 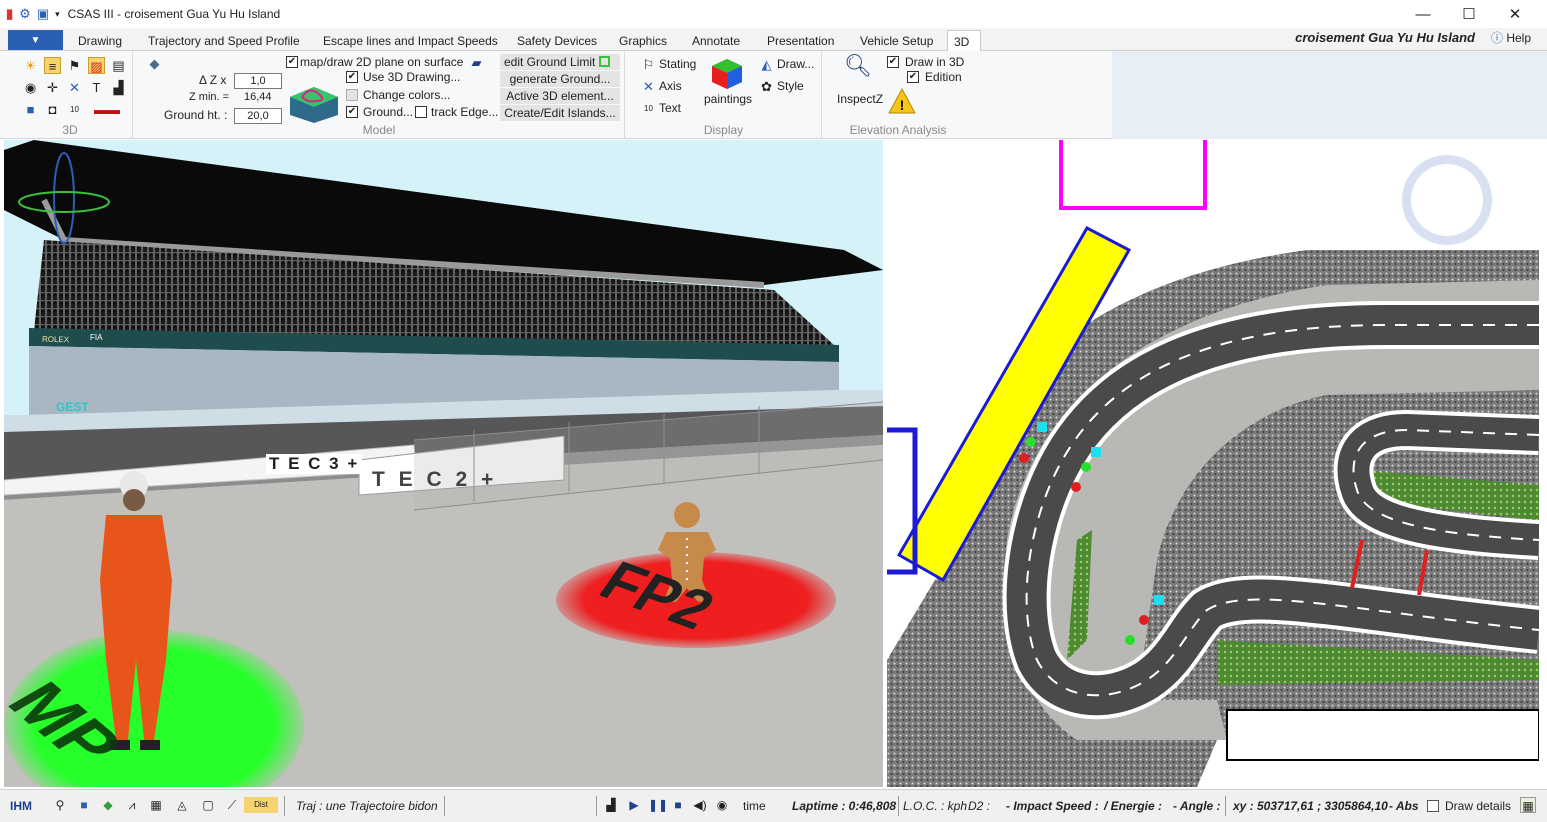 I want to click on chart-icon: ⩘, so click(x=132, y=805).